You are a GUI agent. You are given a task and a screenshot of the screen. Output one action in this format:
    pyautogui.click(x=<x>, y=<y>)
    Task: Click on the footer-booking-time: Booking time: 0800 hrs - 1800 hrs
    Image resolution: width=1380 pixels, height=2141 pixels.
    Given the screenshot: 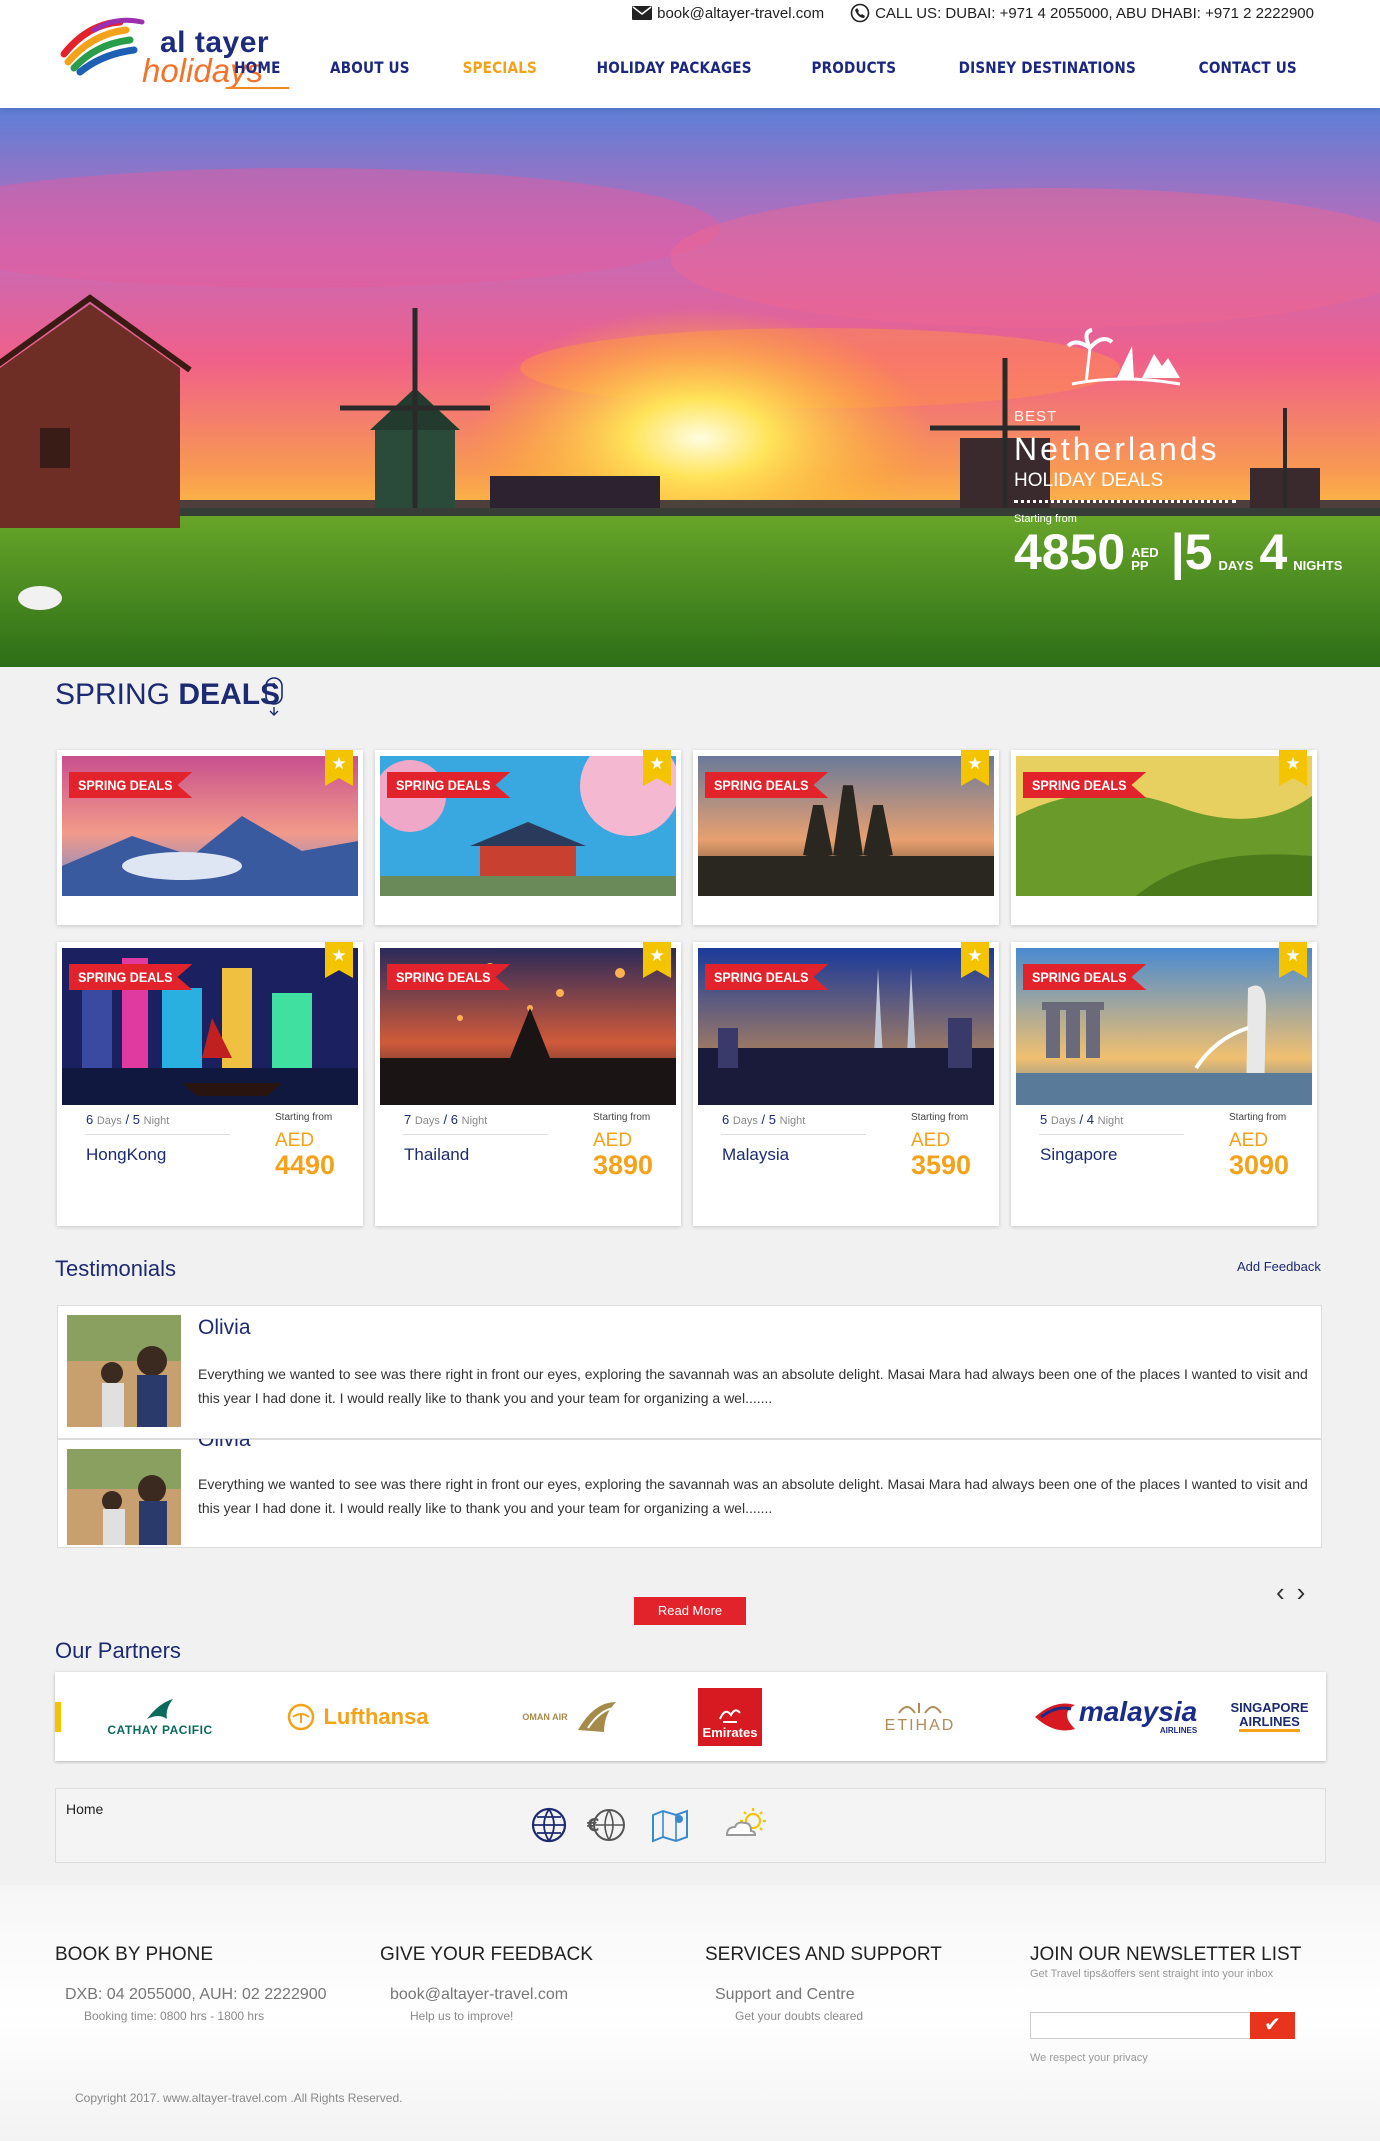 What is the action you would take?
    pyautogui.click(x=174, y=2016)
    